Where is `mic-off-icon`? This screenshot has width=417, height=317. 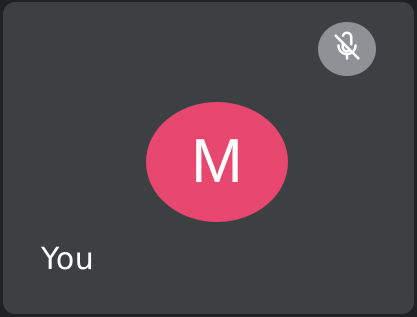 mic-off-icon is located at coordinates (347, 49).